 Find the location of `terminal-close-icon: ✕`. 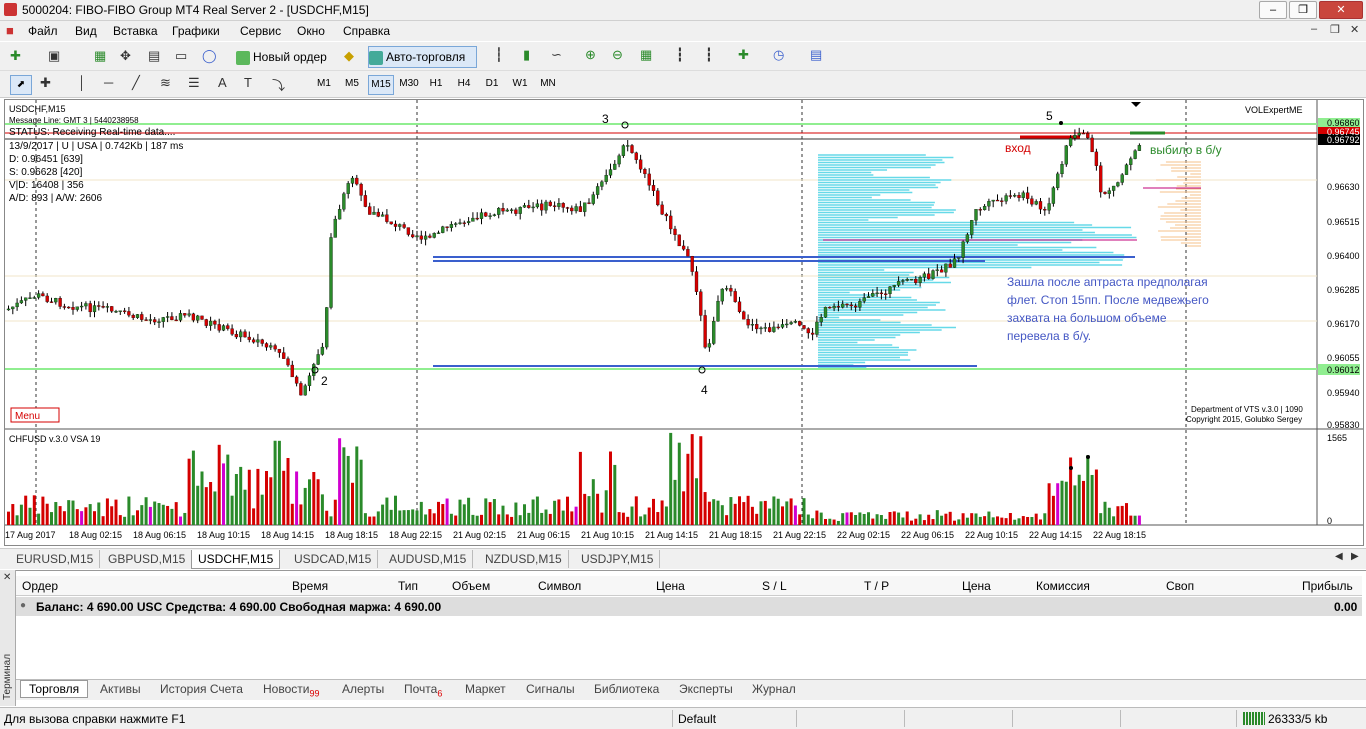

terminal-close-icon: ✕ is located at coordinates (7, 577).